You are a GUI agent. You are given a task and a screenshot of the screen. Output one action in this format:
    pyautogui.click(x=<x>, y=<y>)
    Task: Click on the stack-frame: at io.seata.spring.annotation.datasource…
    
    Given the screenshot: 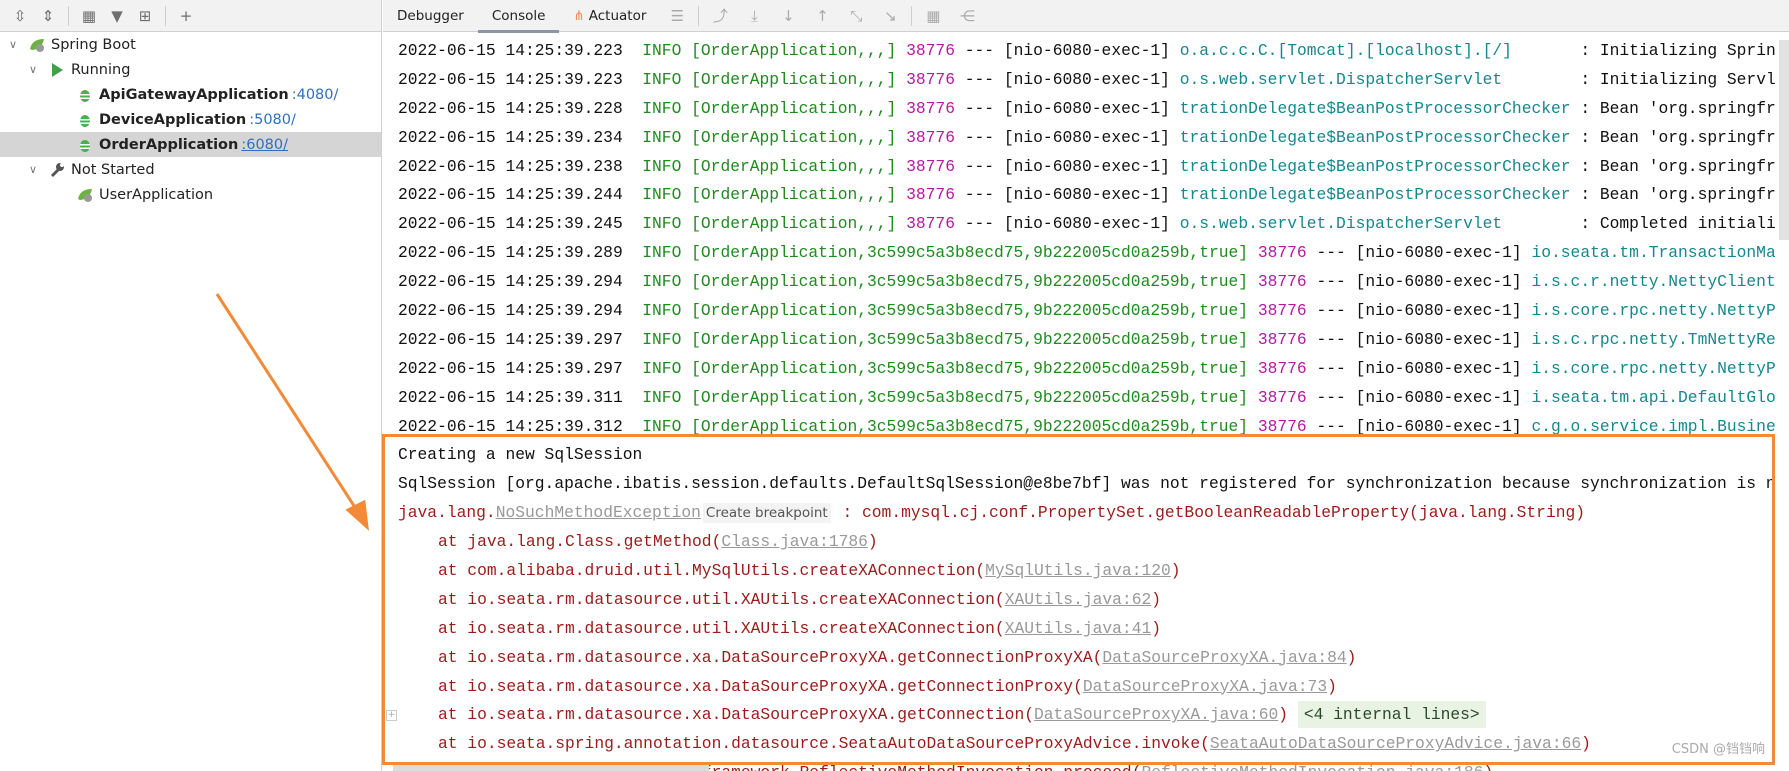 What is the action you would take?
    pyautogui.click(x=1086, y=744)
    